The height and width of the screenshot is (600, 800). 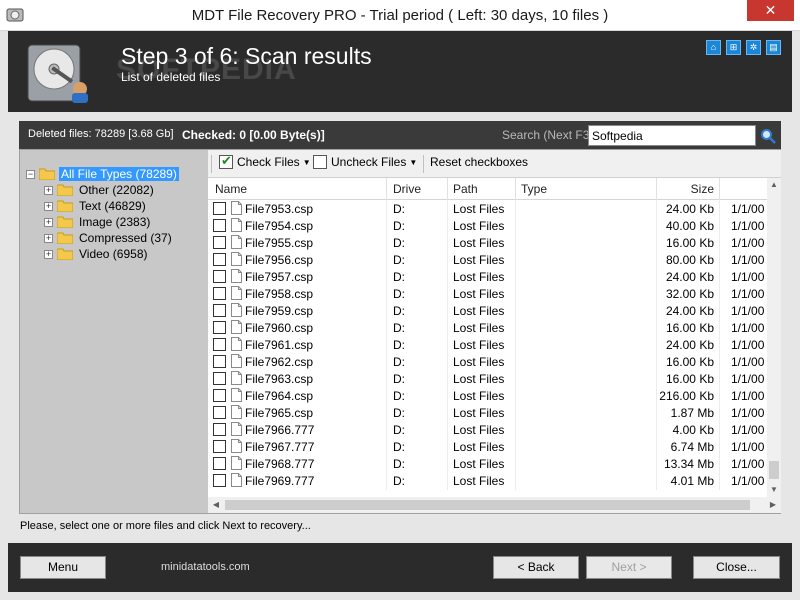 What do you see at coordinates (774, 490) in the screenshot?
I see `scroll-down-icon: ▼` at bounding box center [774, 490].